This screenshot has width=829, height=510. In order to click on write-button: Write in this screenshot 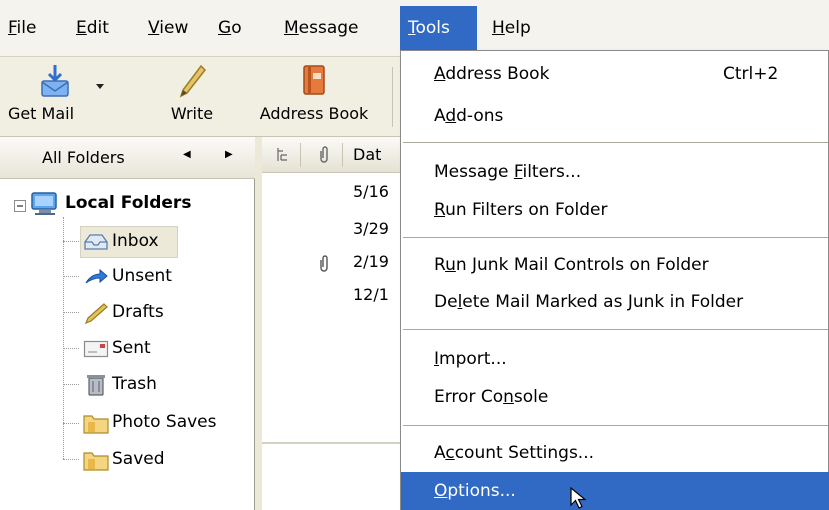, I will do `click(192, 97)`.